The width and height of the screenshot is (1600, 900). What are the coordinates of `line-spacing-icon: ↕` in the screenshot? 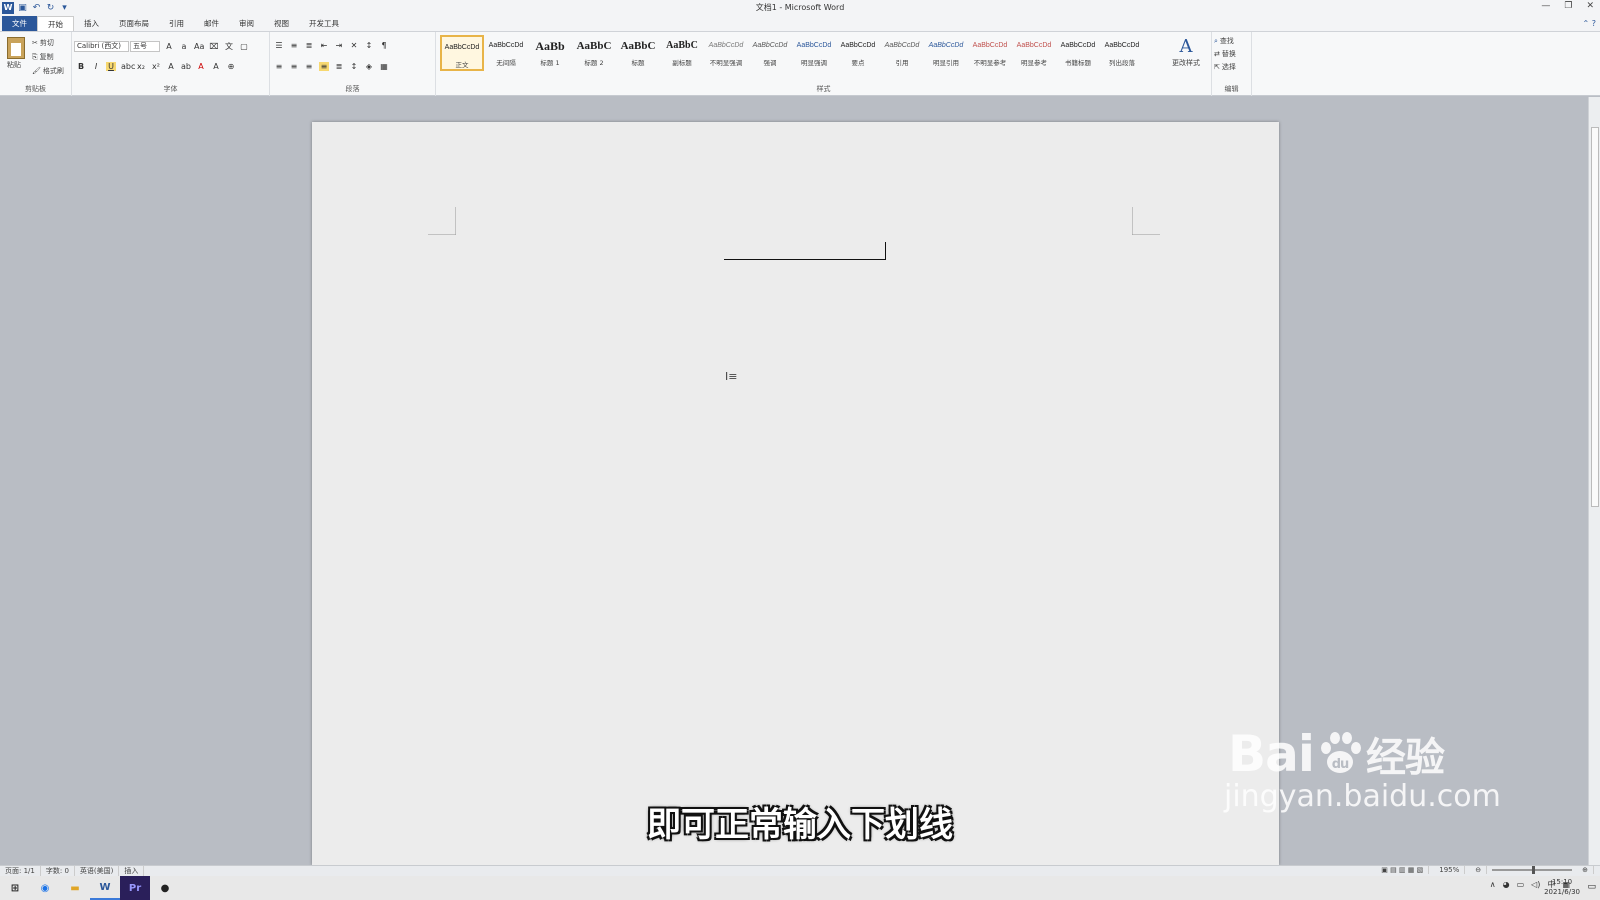 It's located at (354, 66).